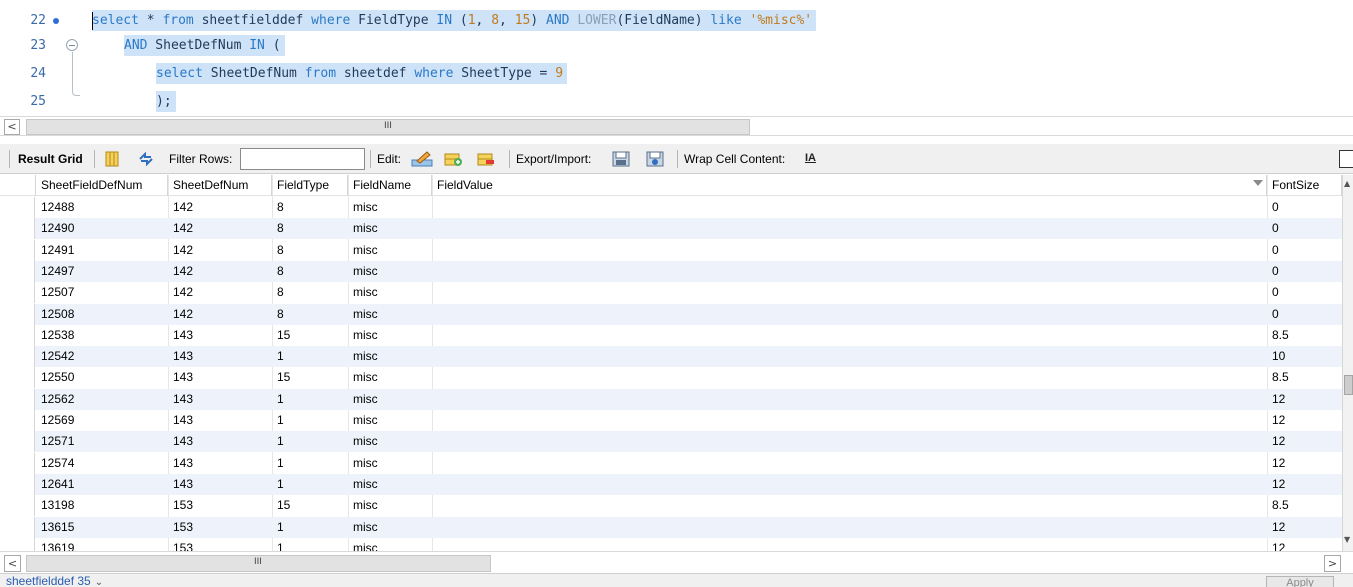 Image resolution: width=1353 pixels, height=587 pixels. What do you see at coordinates (1304, 377) in the screenshot?
I see `table-cell: 8.5` at bounding box center [1304, 377].